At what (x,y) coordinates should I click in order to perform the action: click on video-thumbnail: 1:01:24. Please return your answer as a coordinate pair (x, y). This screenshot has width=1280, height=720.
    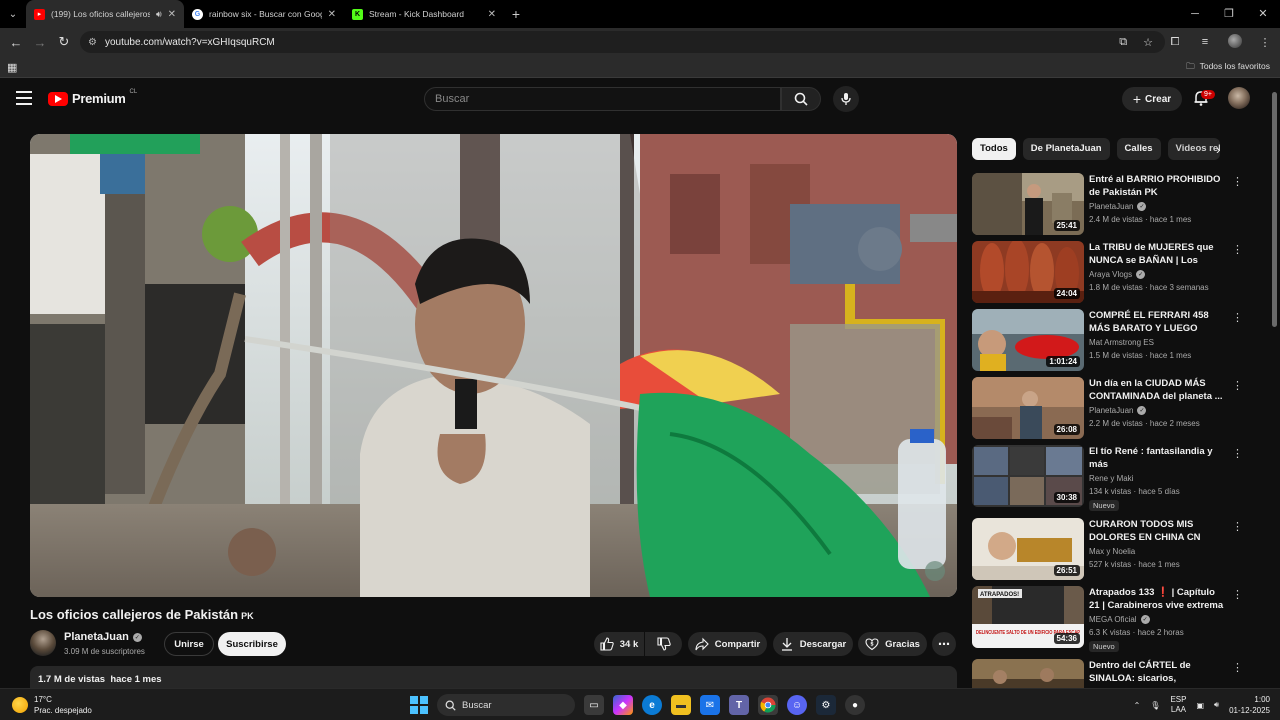
    Looking at the image, I should click on (1028, 340).